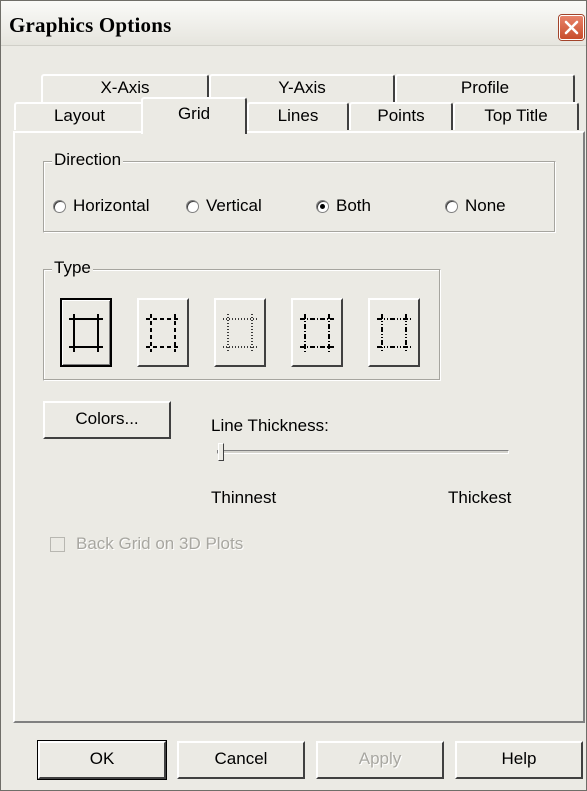 The width and height of the screenshot is (587, 791). I want to click on close-button, so click(571, 27).